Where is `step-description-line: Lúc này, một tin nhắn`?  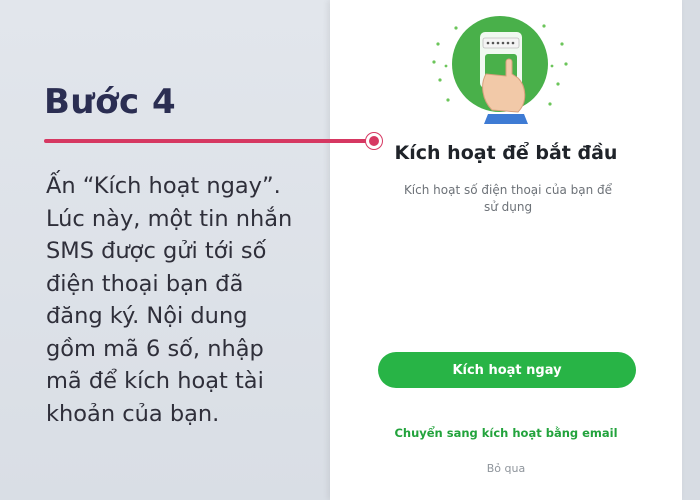 step-description-line: Lúc này, một tin nhắn is located at coordinates (169, 218).